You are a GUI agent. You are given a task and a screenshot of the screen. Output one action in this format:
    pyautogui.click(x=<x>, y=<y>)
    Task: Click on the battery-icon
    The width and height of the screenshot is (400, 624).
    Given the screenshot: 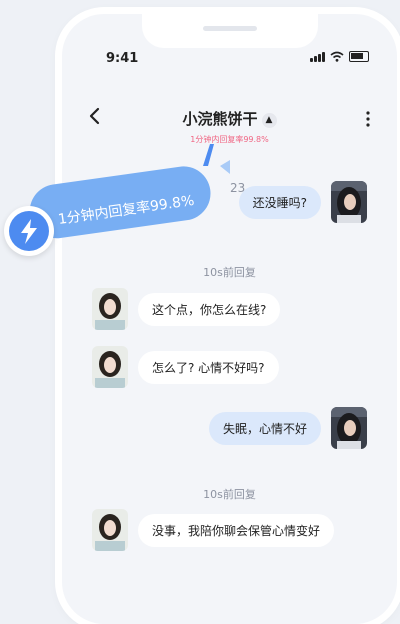 What is the action you would take?
    pyautogui.click(x=359, y=56)
    